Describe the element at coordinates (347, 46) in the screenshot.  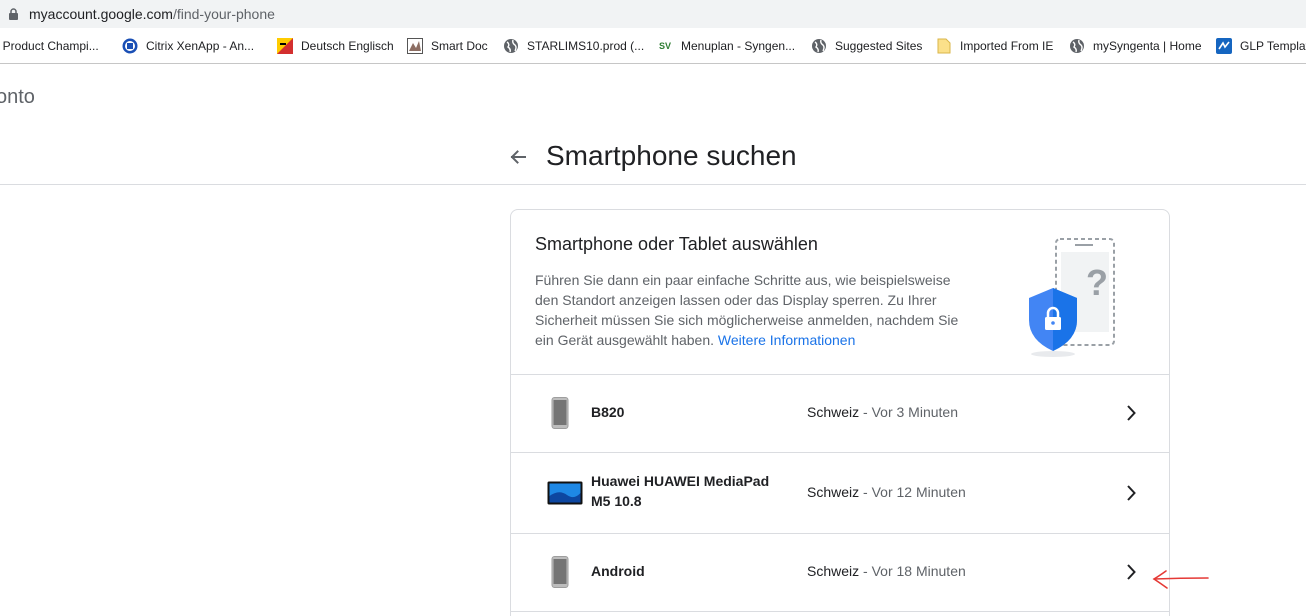
I see `bookmark-label: Deutsch Englisch` at that location.